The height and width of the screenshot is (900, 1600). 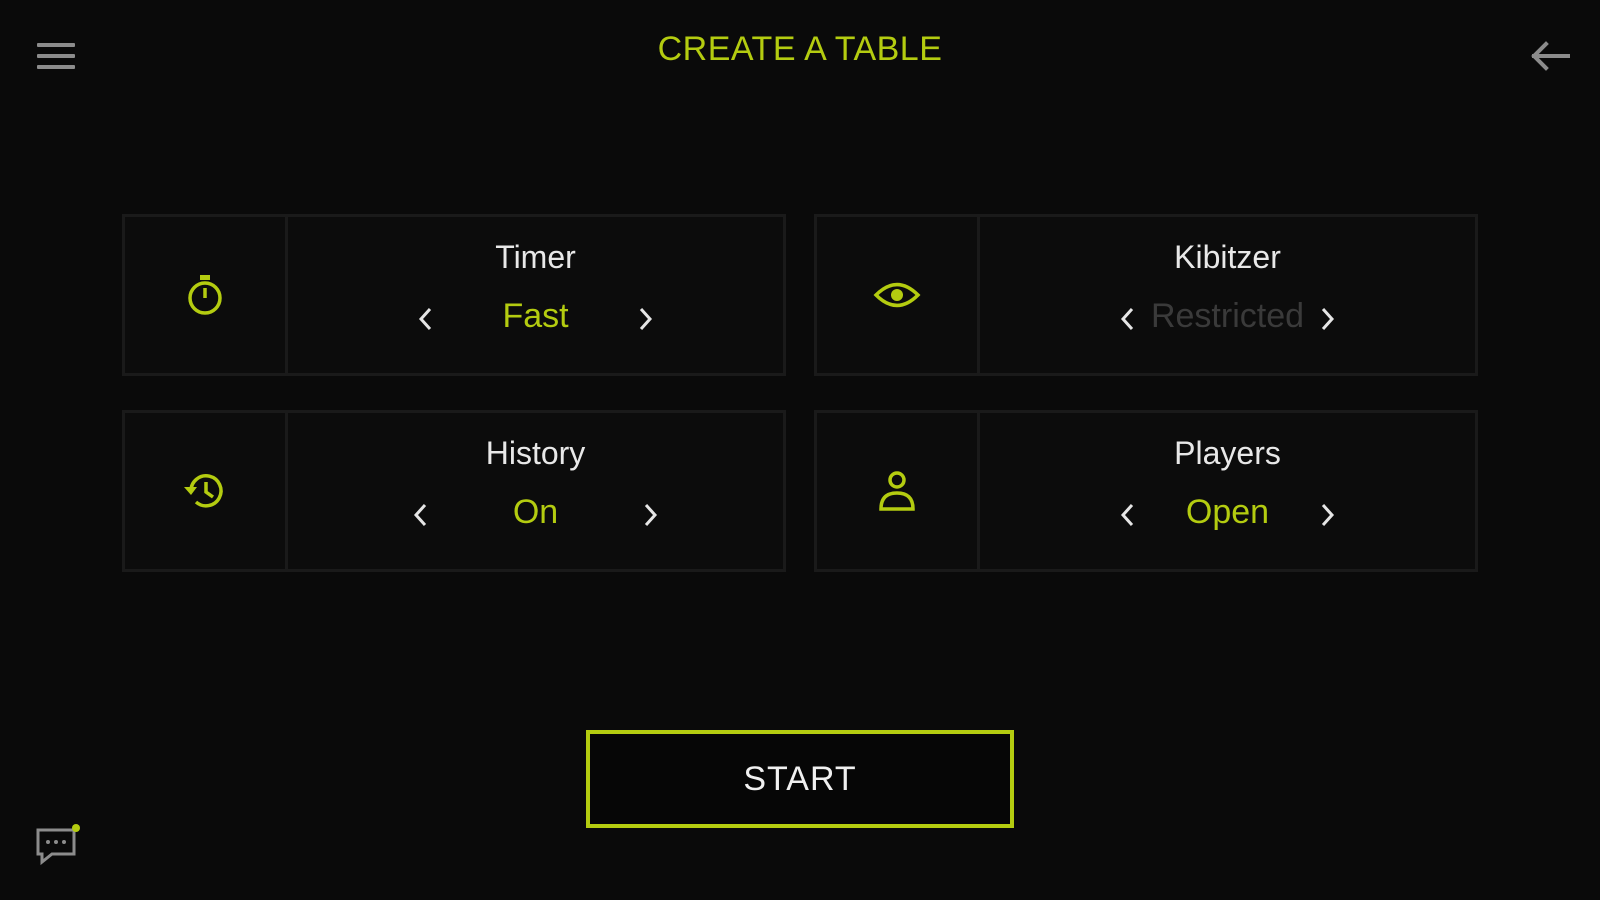 What do you see at coordinates (206, 491) in the screenshot?
I see `history-icon` at bounding box center [206, 491].